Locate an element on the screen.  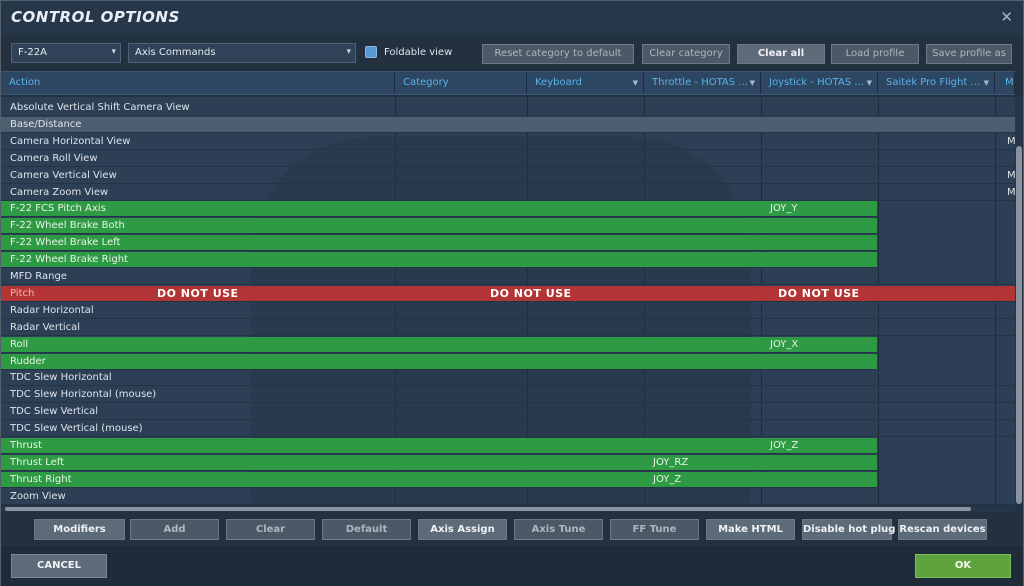
table-row: Pitch DO NOT USE DO NOT USE DO NOT USE is located at coordinates (508, 293).